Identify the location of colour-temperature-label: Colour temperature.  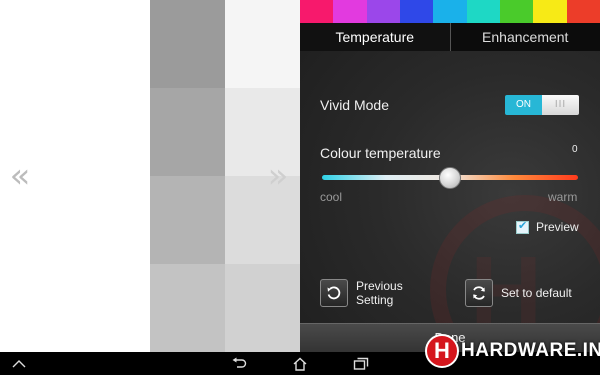
(380, 153).